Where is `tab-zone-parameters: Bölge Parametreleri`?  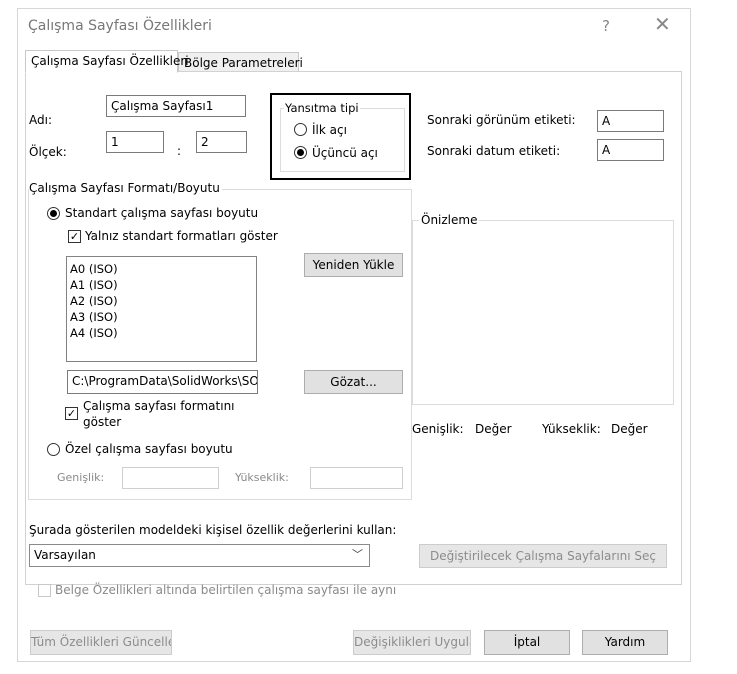 tab-zone-parameters: Bölge Parametreleri is located at coordinates (240, 62).